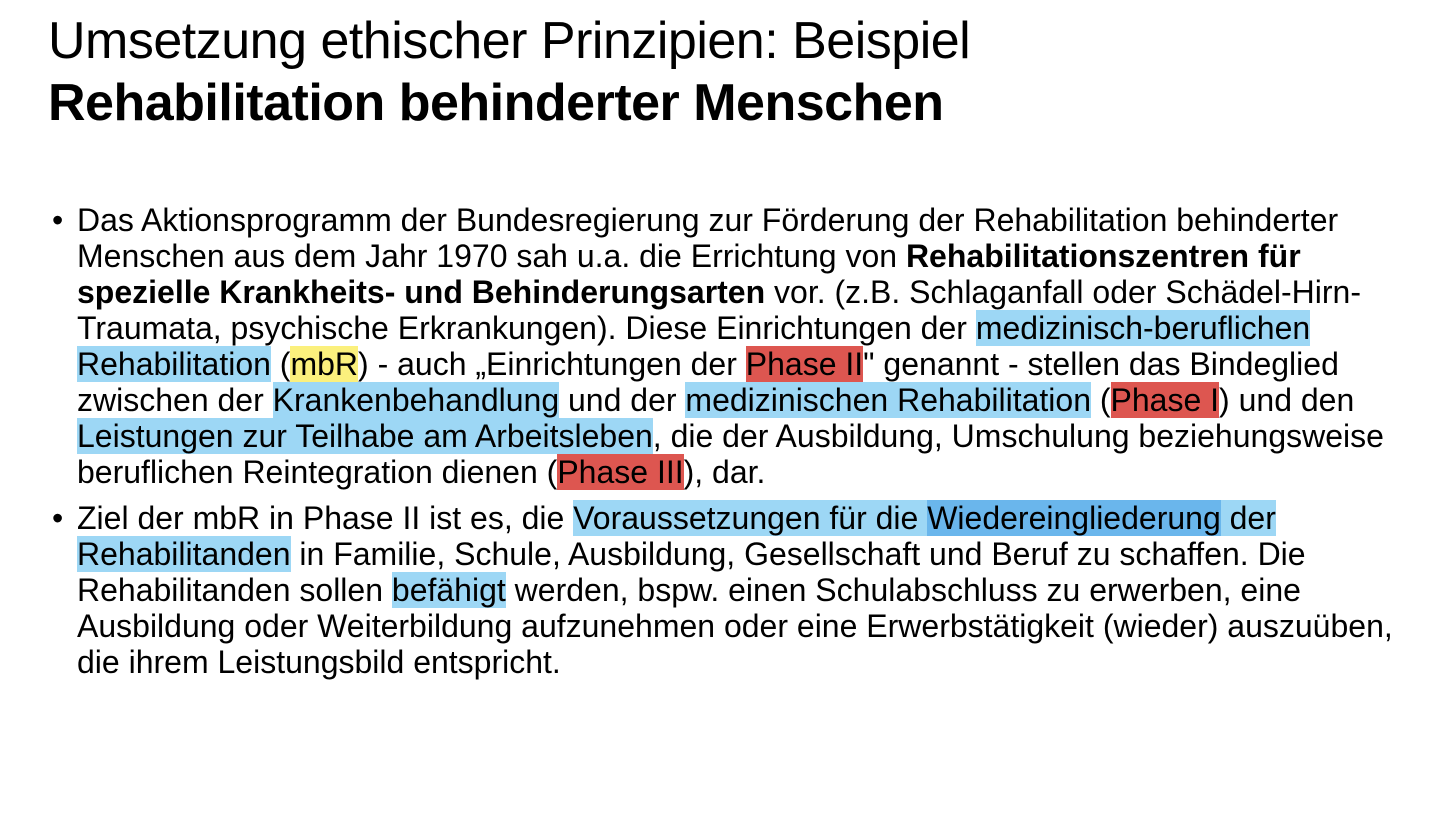 This screenshot has height=814, width=1434. What do you see at coordinates (448, 590) in the screenshot?
I see `highlight-befaehigt: befähigt` at bounding box center [448, 590].